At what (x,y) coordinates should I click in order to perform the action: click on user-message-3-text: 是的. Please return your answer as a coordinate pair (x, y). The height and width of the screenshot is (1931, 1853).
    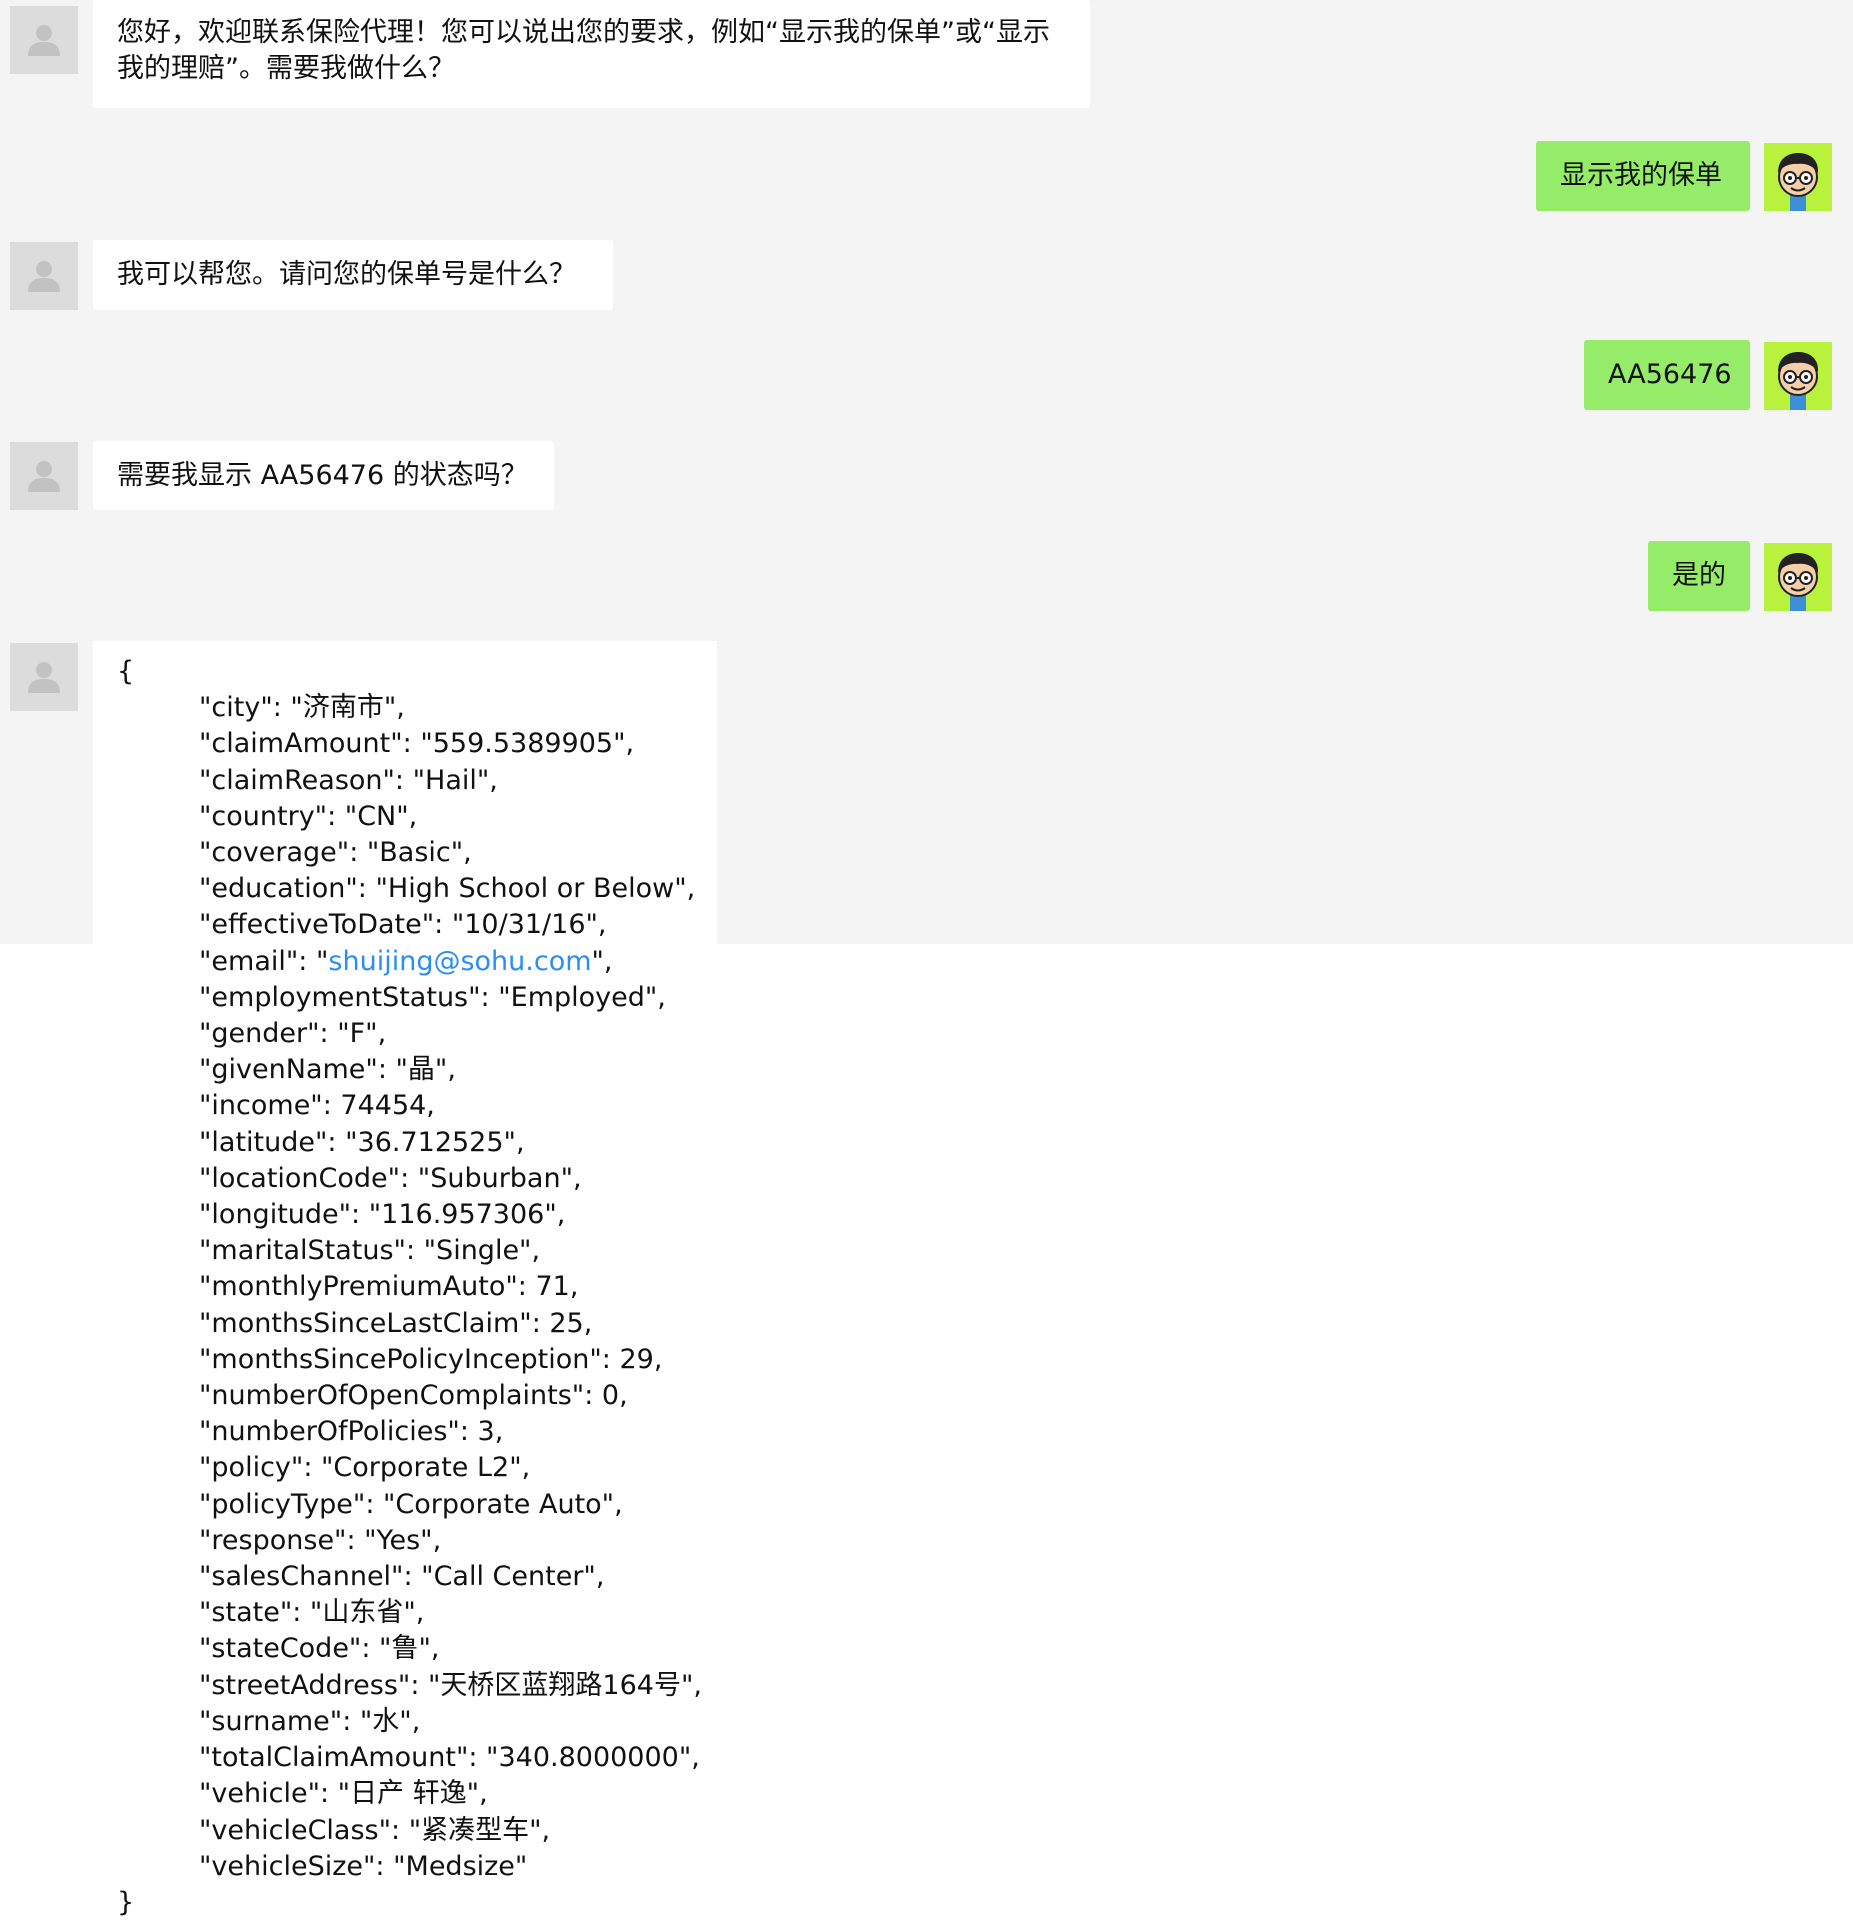
    Looking at the image, I should click on (1699, 575).